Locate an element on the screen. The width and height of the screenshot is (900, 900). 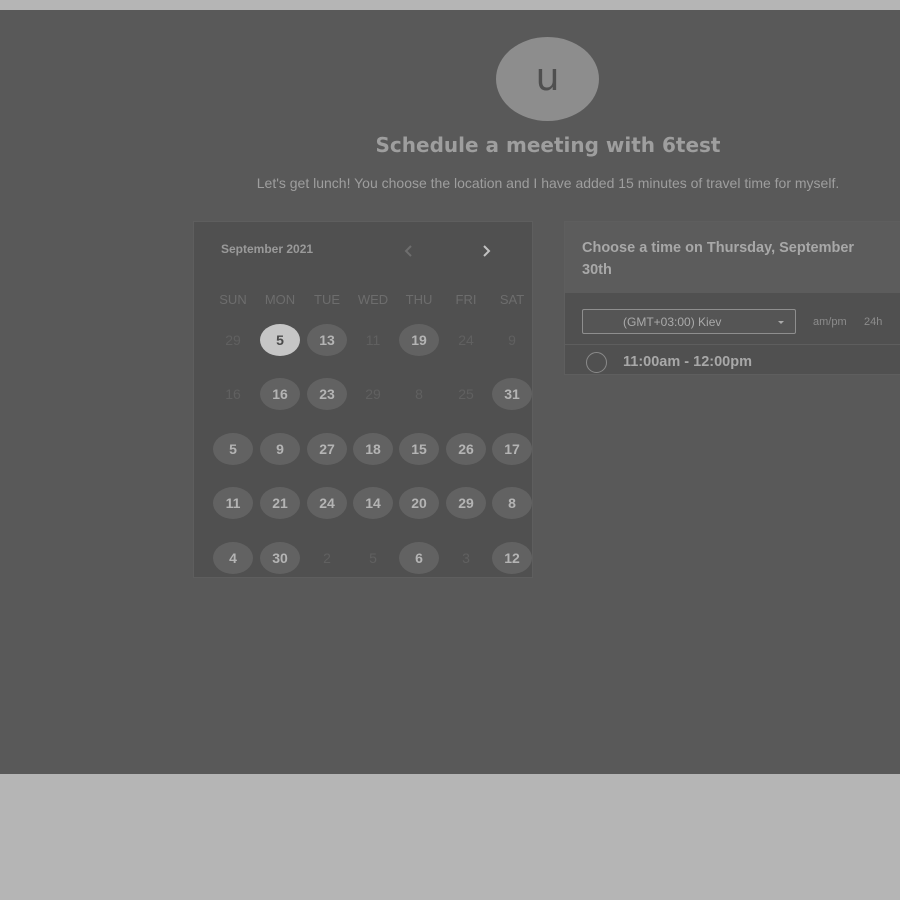
time-slot-label: 11:00am - 12:00pm is located at coordinates (687, 362).